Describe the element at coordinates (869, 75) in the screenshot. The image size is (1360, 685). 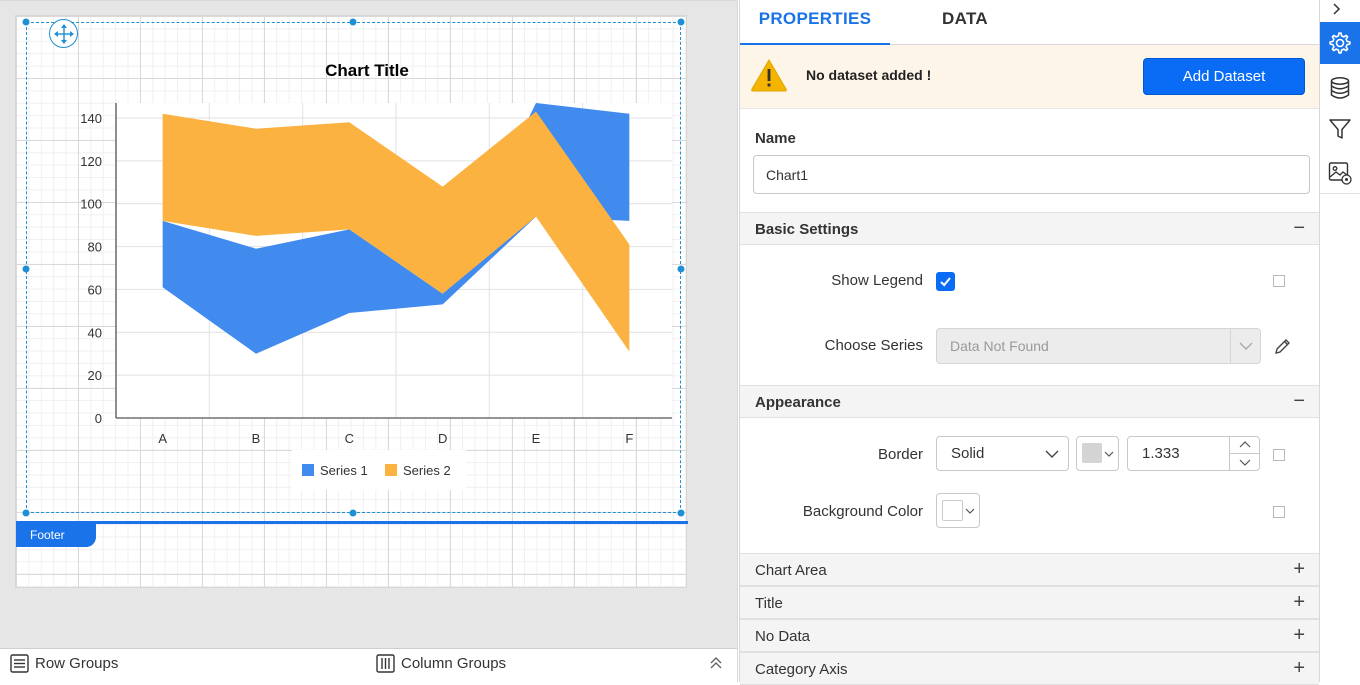
I see `warning-text: No dataset added !` at that location.